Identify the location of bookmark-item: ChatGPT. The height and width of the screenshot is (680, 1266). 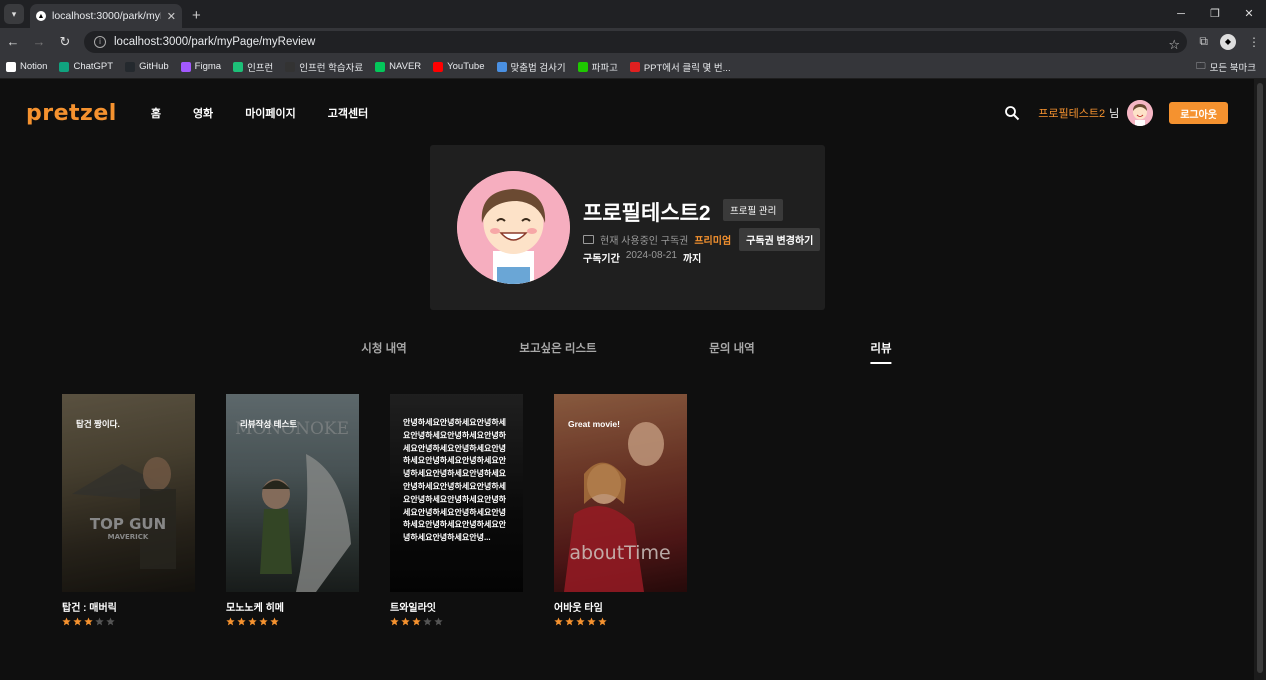
(86, 66).